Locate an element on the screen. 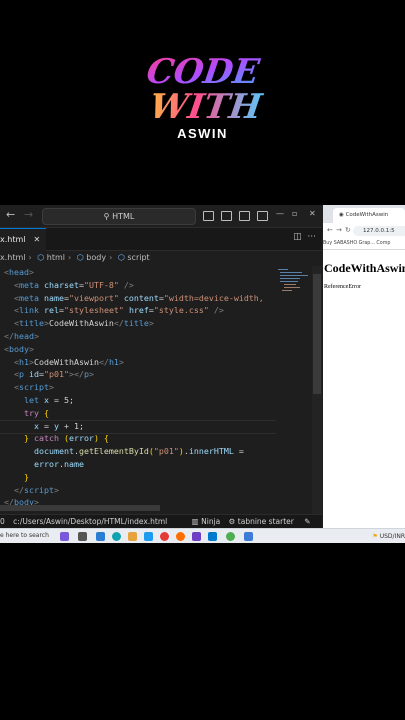 The width and height of the screenshot is (405, 720). command-center-search: ⚲ HTML is located at coordinates (119, 216).